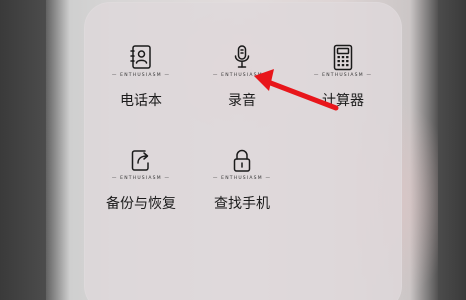 The image size is (466, 300). I want to click on app-label-find-phone: 查找手机, so click(242, 204).